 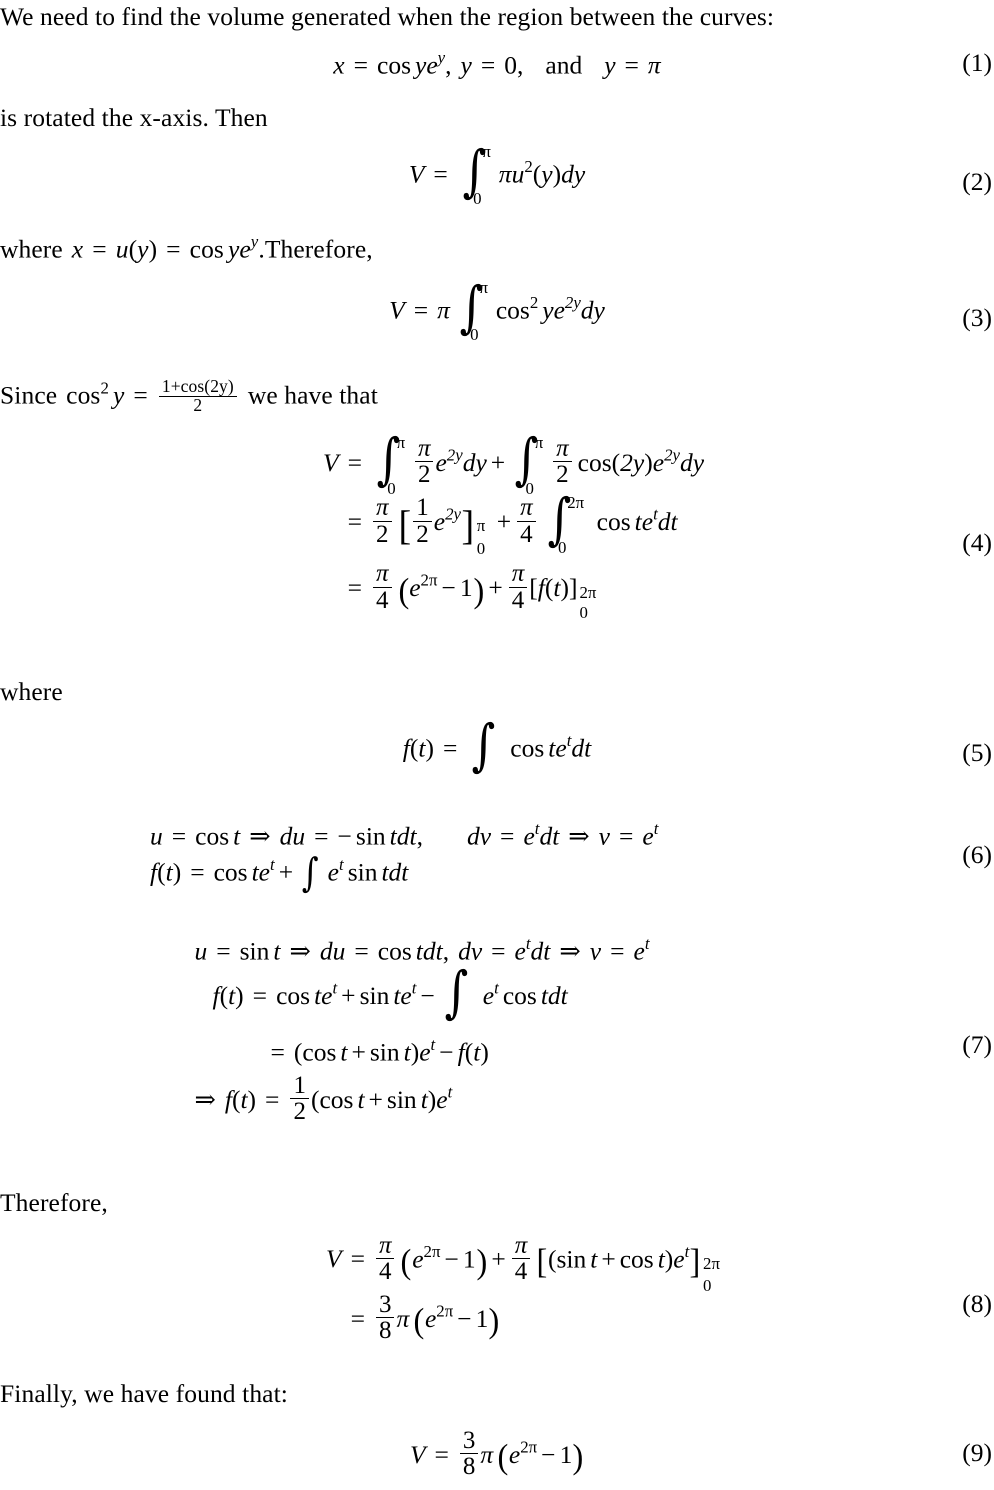 I want to click on eq4-line-1: V = ∫ π 0 π 2 e2ydy + ∫ π 0 π 2 cos(2y)e2ydy, so click(x=497, y=465).